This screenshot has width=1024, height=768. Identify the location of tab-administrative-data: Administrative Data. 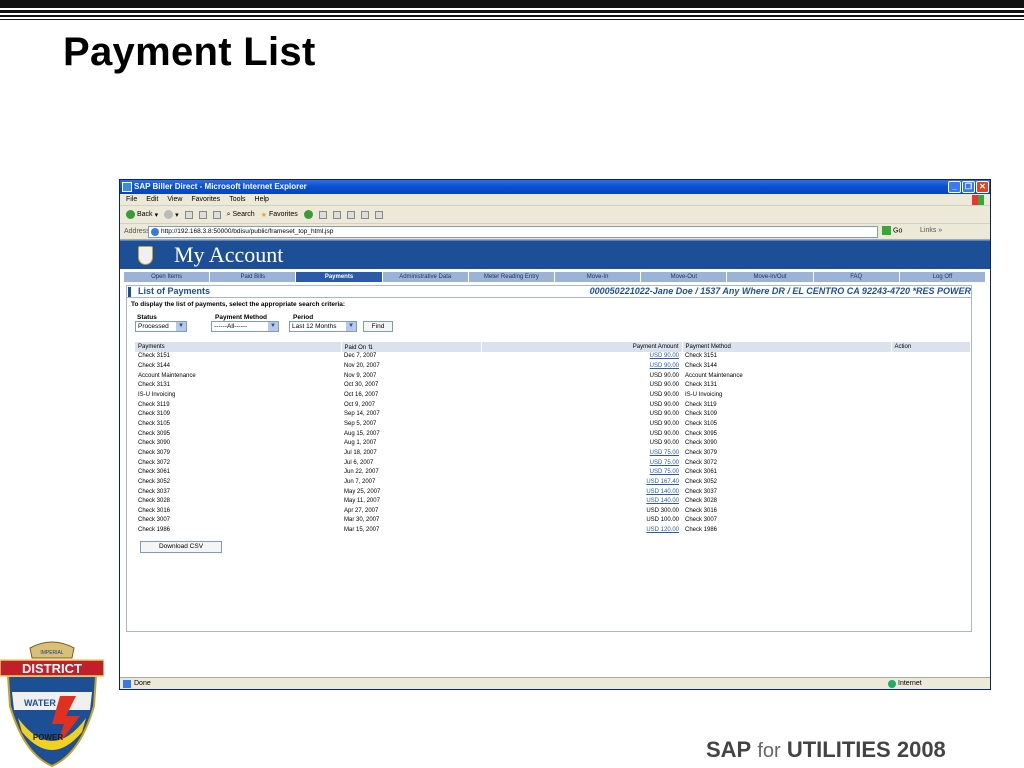
(426, 277).